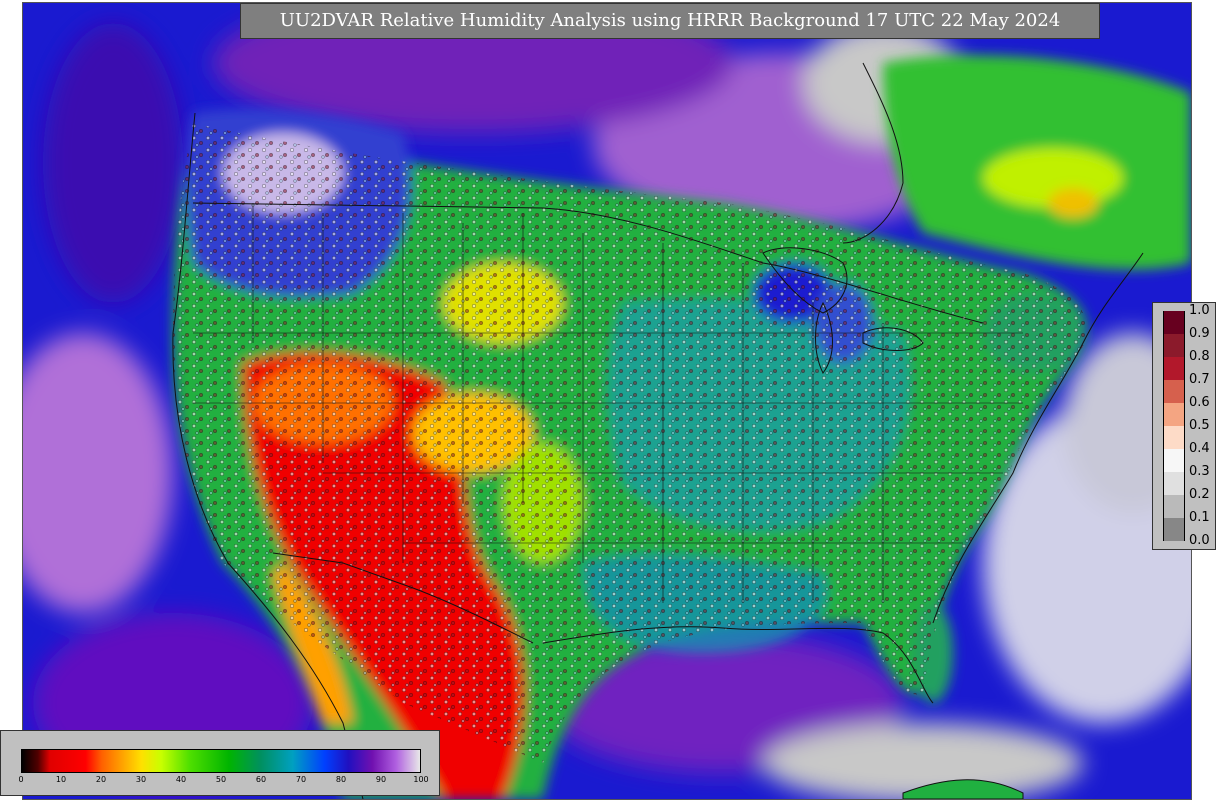 Image resolution: width=1216 pixels, height=800 pixels. What do you see at coordinates (1199, 471) in the screenshot?
I see `legend-label: 0.3` at bounding box center [1199, 471].